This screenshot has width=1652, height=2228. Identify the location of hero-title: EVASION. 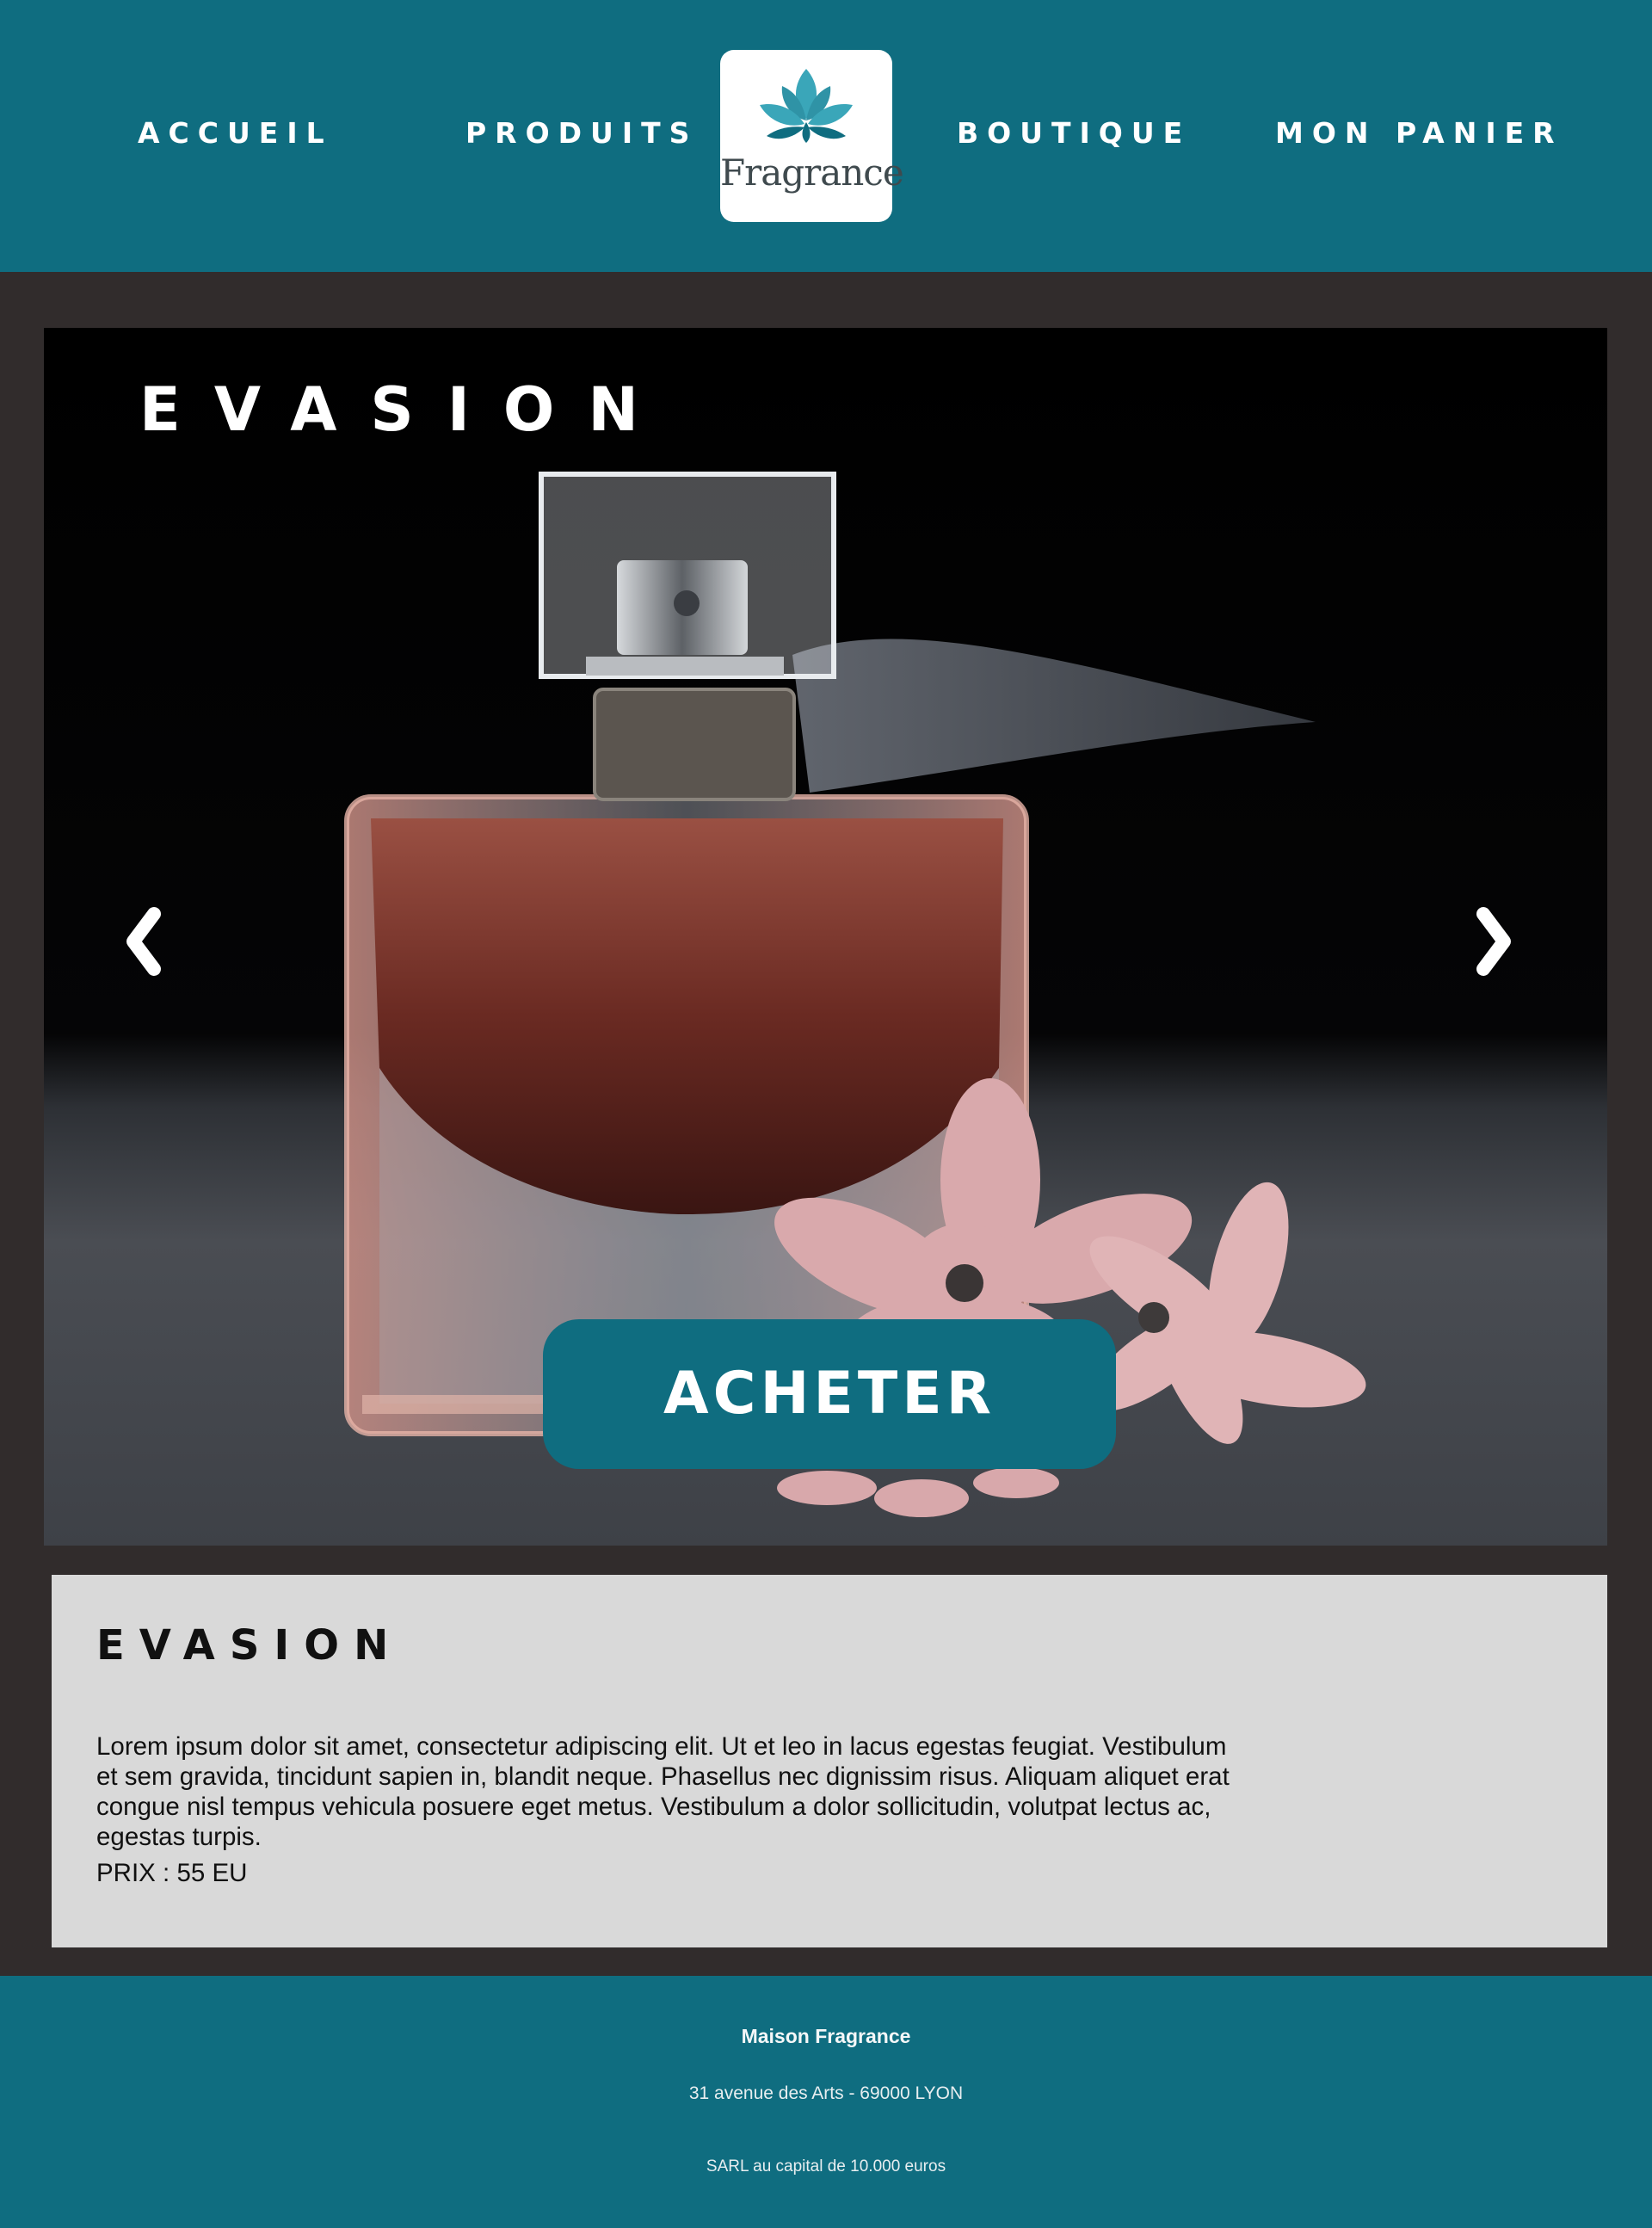
(405, 410).